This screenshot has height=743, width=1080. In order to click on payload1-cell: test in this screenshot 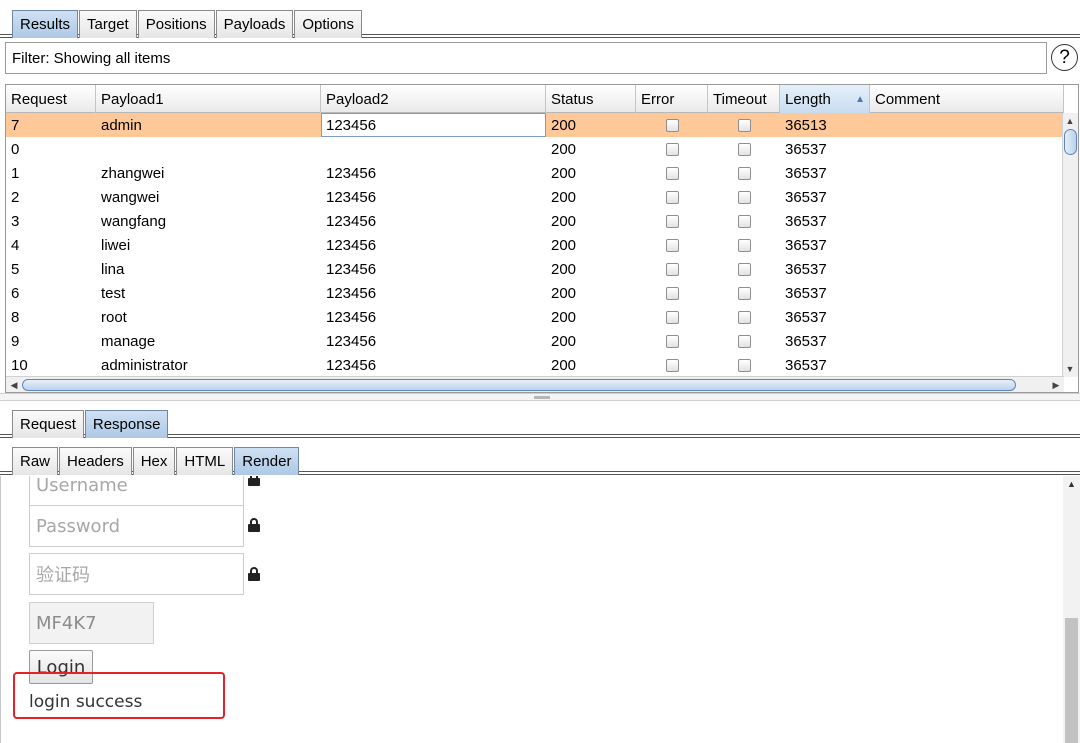, I will do `click(113, 293)`.